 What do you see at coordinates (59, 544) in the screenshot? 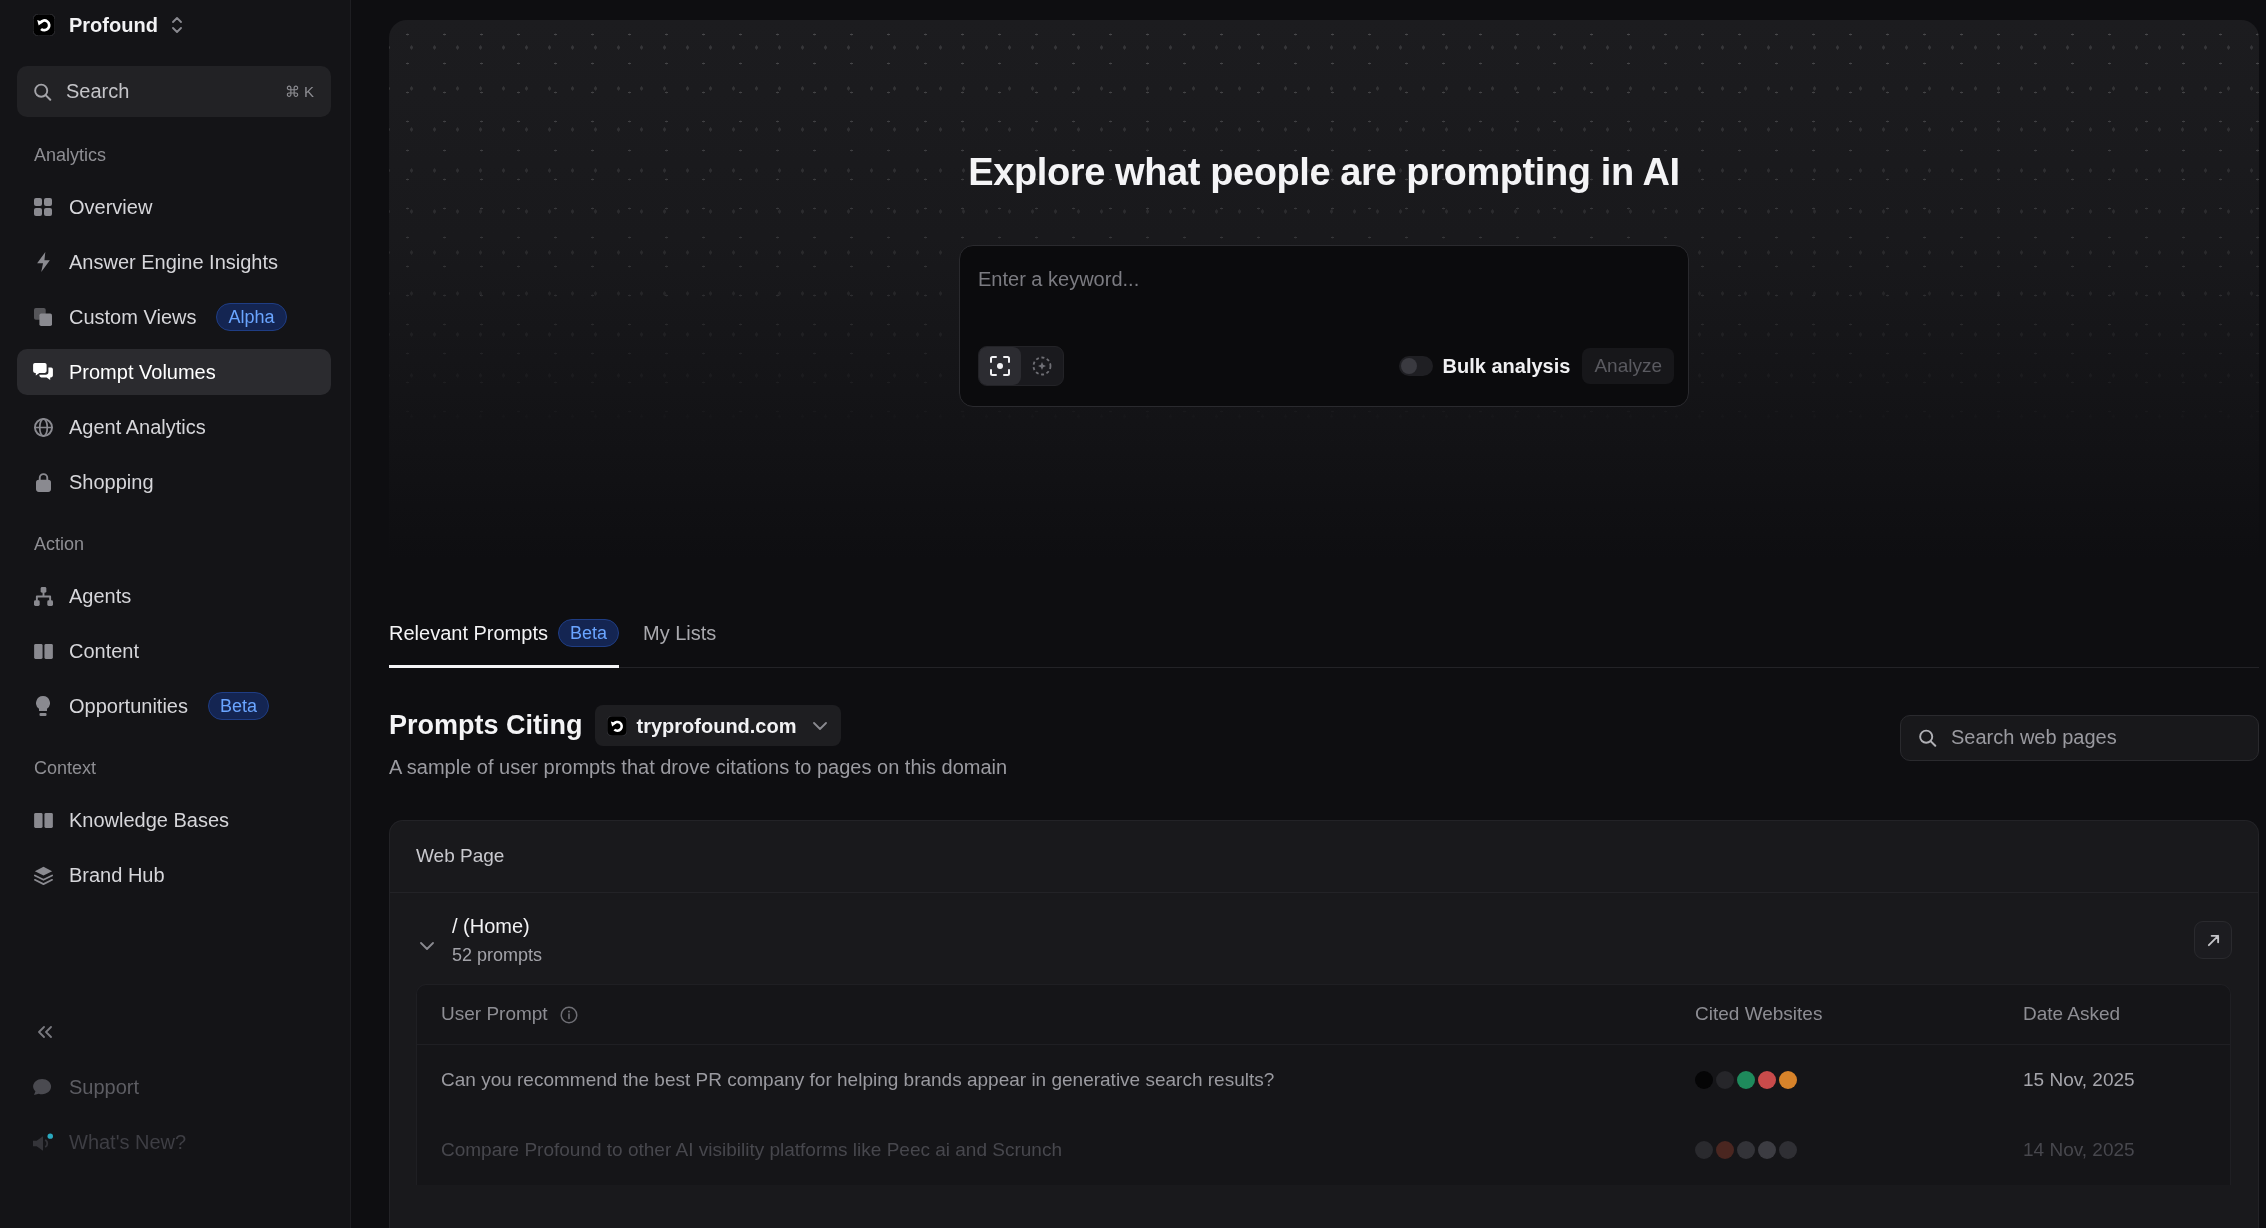
I see `section-label: Action` at bounding box center [59, 544].